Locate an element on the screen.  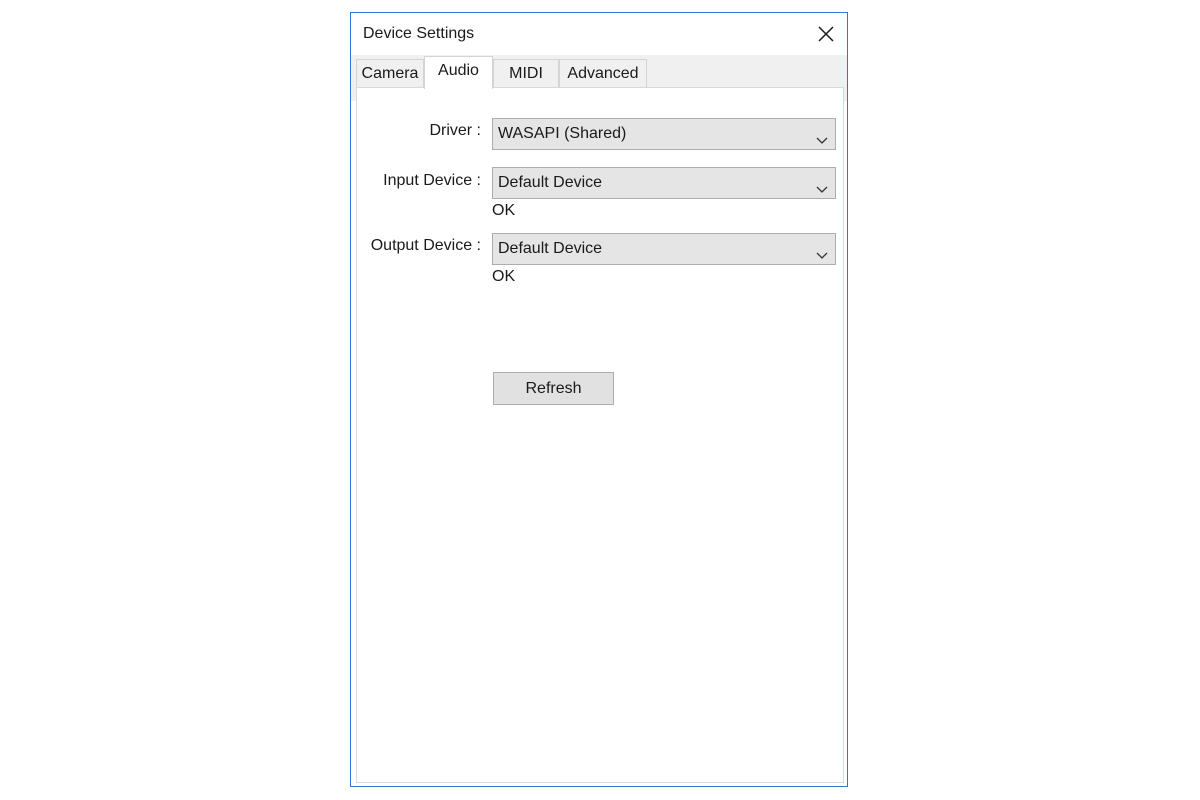
title-bar: Device Settings is located at coordinates (599, 34).